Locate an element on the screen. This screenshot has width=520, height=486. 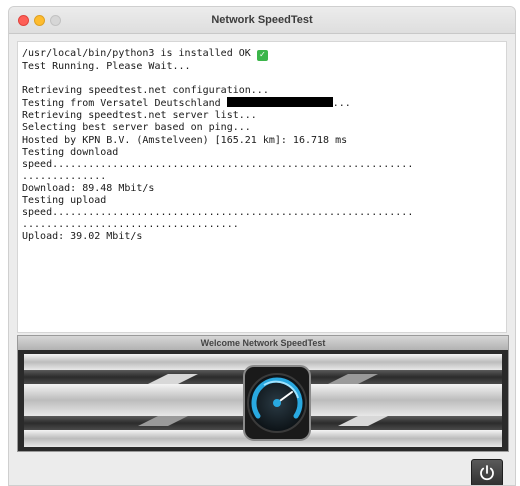
testing-upload-line: Testing upload is located at coordinates (64, 201).